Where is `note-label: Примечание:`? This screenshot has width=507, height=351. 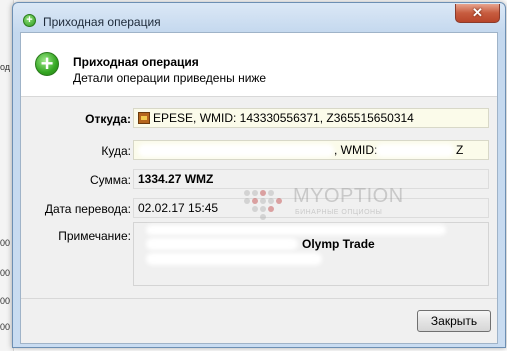
note-label: Примечание: is located at coordinates (94, 236).